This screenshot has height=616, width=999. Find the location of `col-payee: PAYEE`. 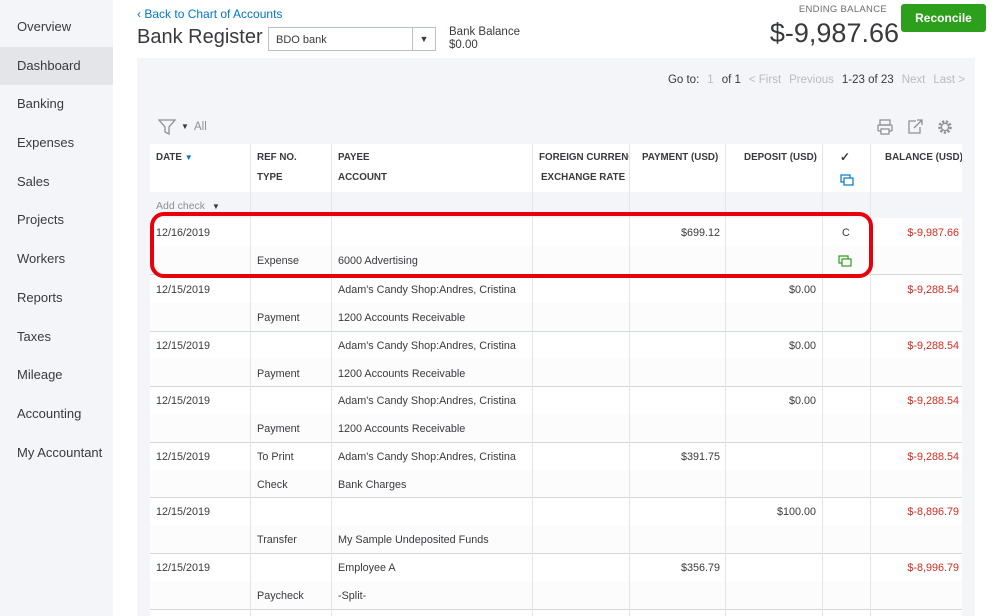

col-payee: PAYEE is located at coordinates (354, 157).